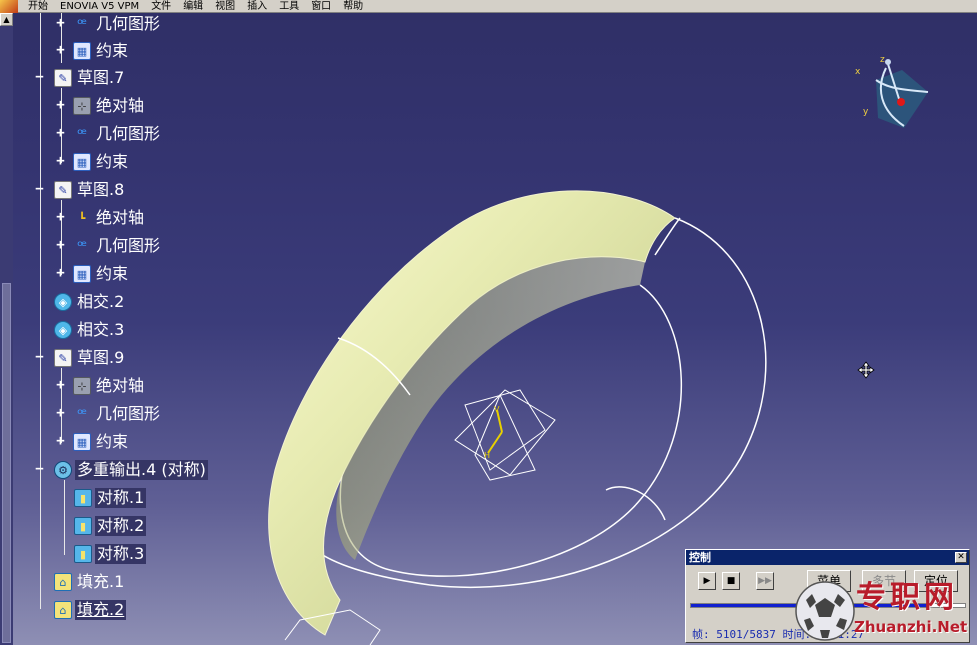  I want to click on menu-file: 文件, so click(161, 6).